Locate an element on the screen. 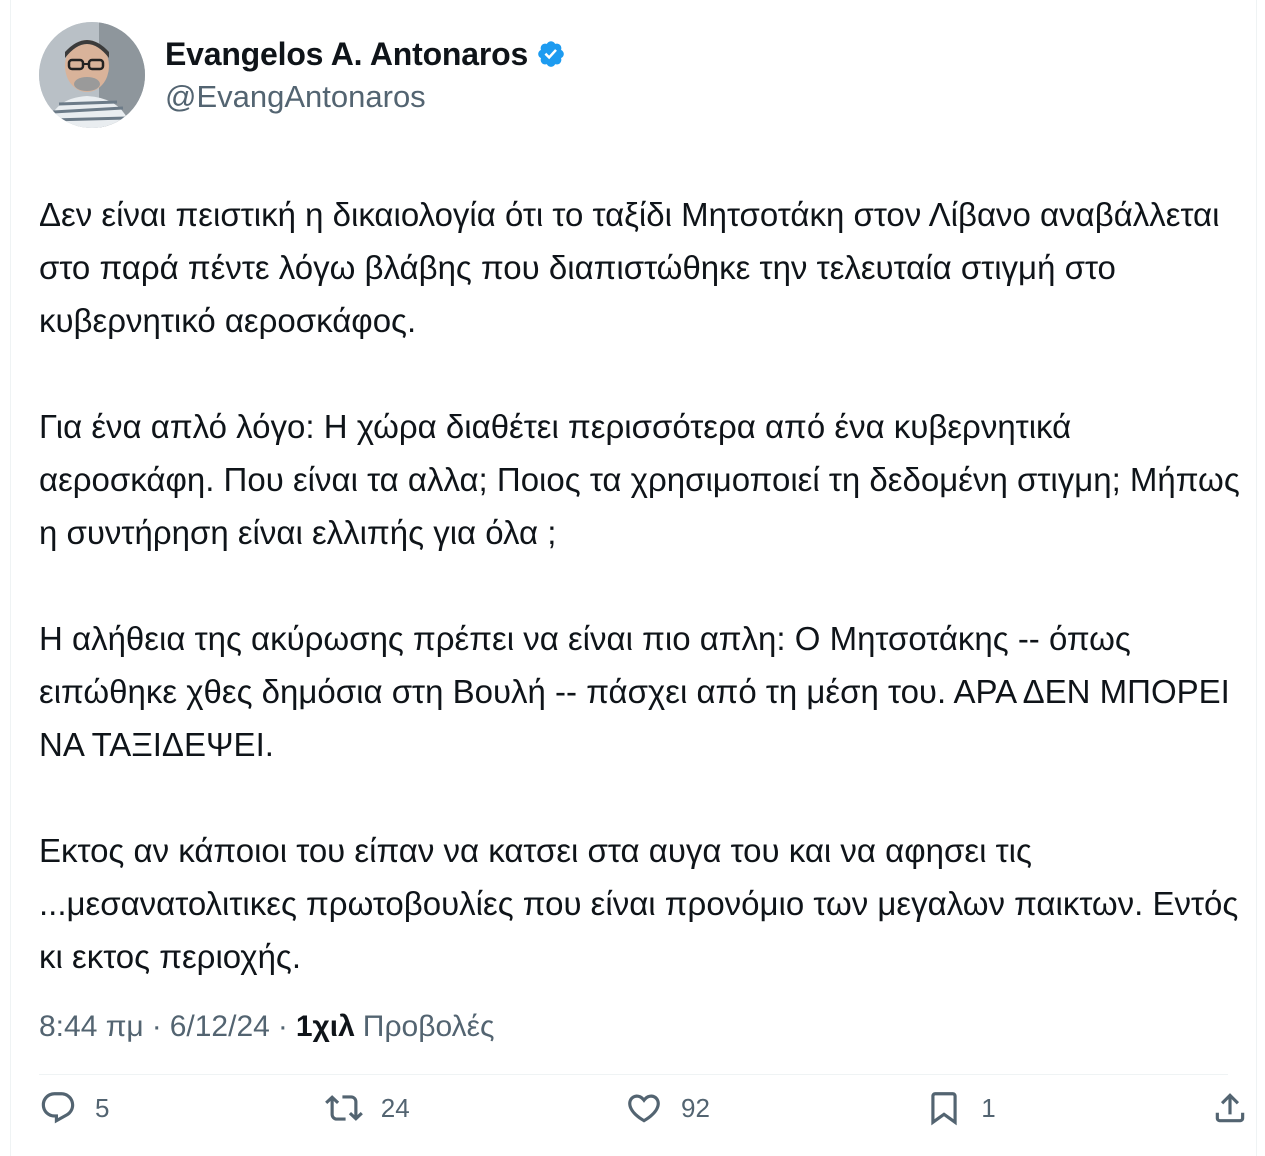 The width and height of the screenshot is (1265, 1156). display-name: Evangelos A. Antonaros is located at coordinates (346, 54).